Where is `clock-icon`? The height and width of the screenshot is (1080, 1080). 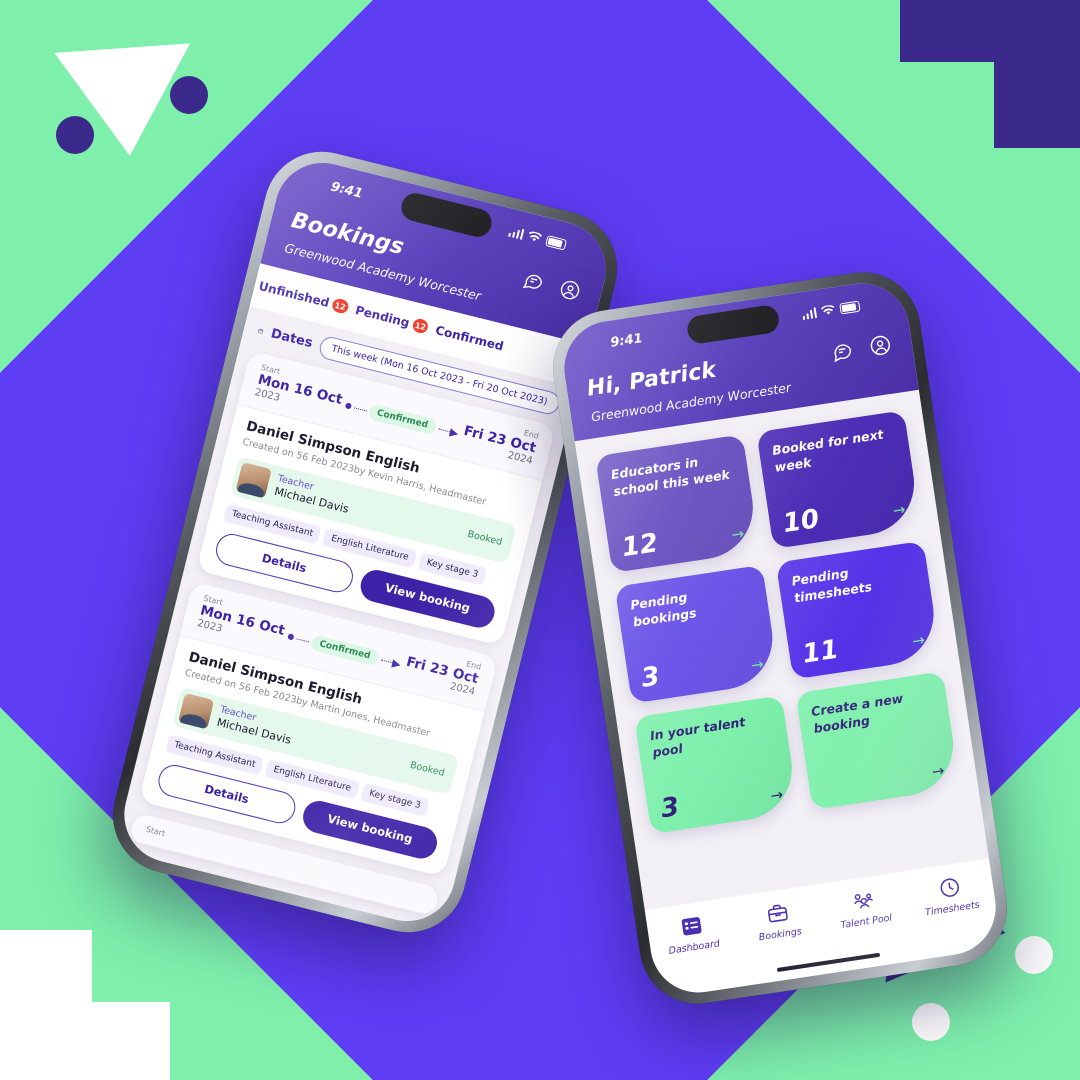
clock-icon is located at coordinates (949, 887).